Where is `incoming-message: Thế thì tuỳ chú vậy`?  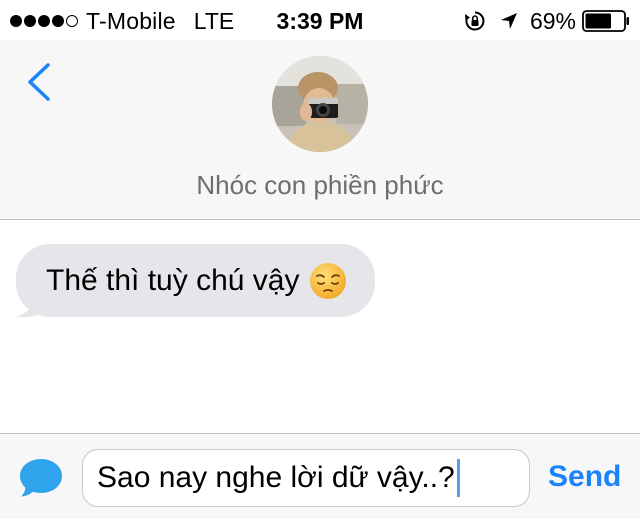
incoming-message: Thế thì tuỳ chú vậy is located at coordinates (196, 281).